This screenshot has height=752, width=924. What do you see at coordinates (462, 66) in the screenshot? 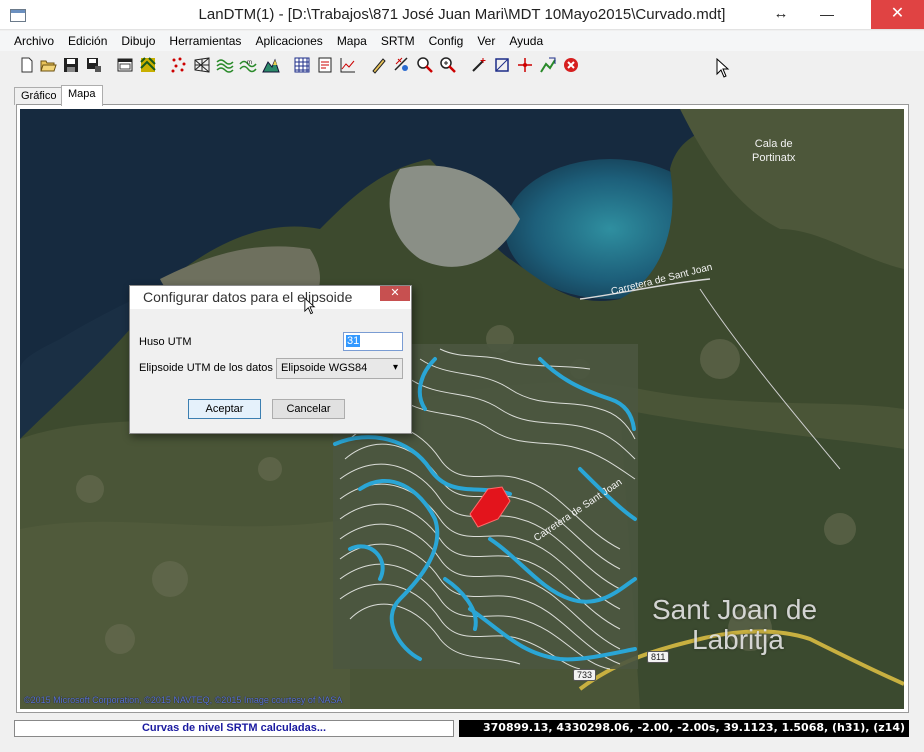
I see `toolbar: m` at bounding box center [462, 66].